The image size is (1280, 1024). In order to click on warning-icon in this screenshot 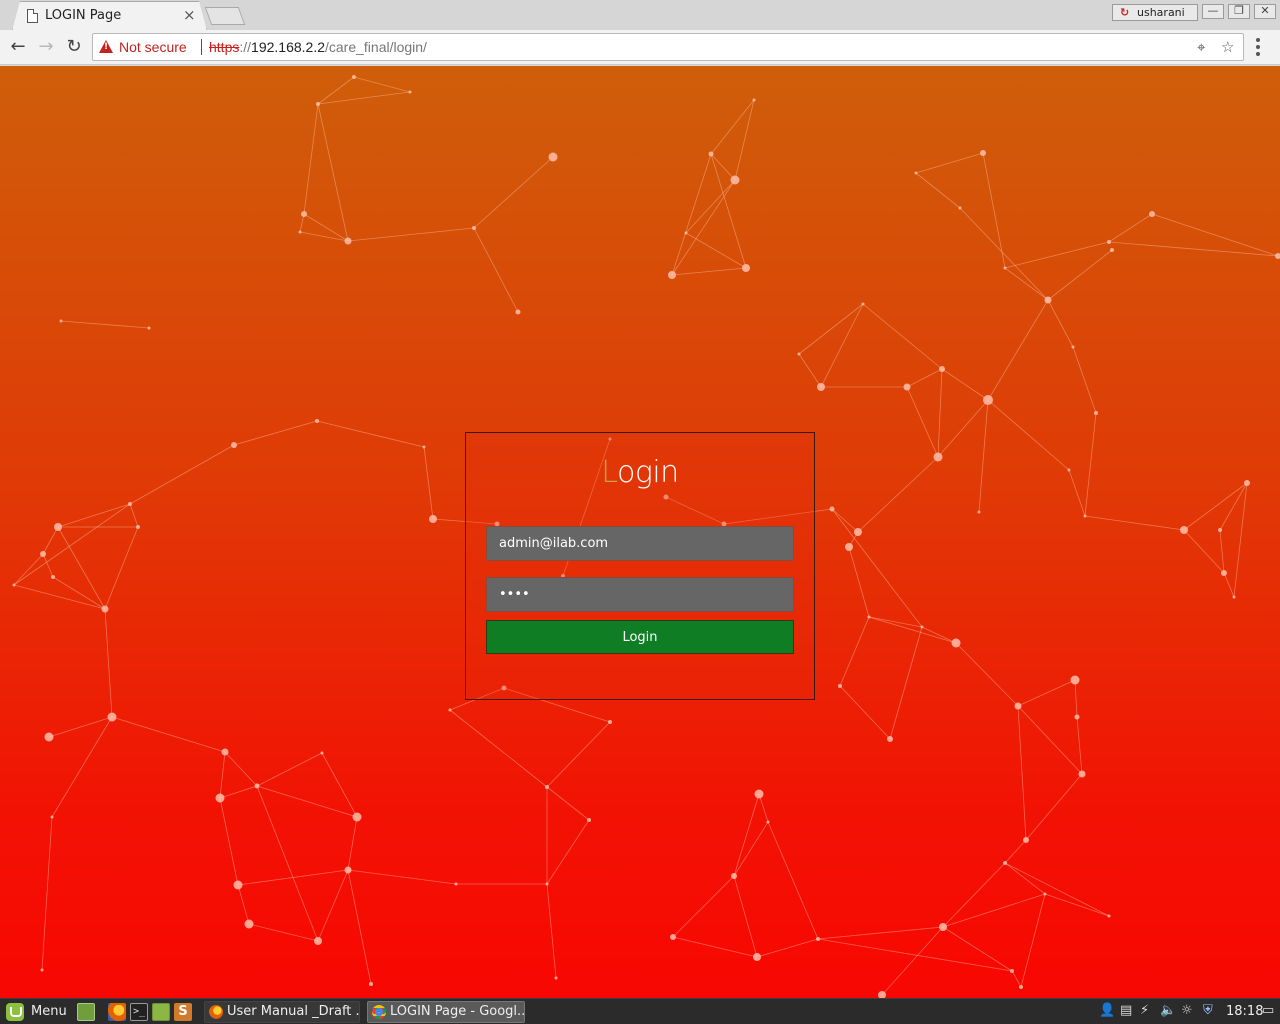, I will do `click(106, 46)`.